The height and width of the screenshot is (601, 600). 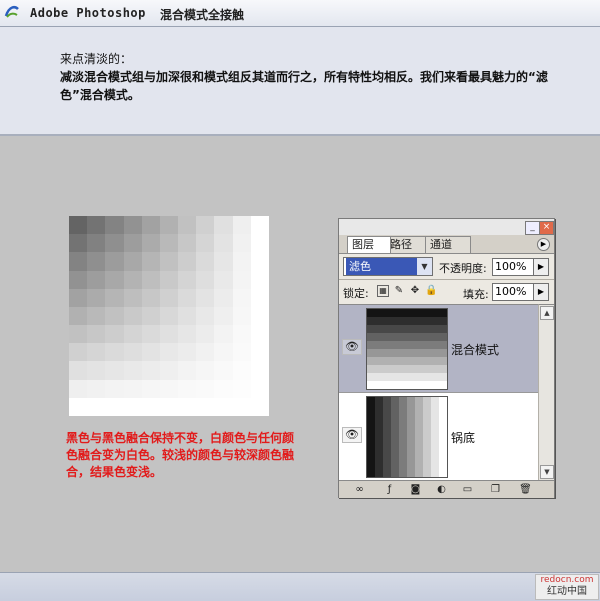 I want to click on tab-layers: 图层, so click(x=369, y=244).